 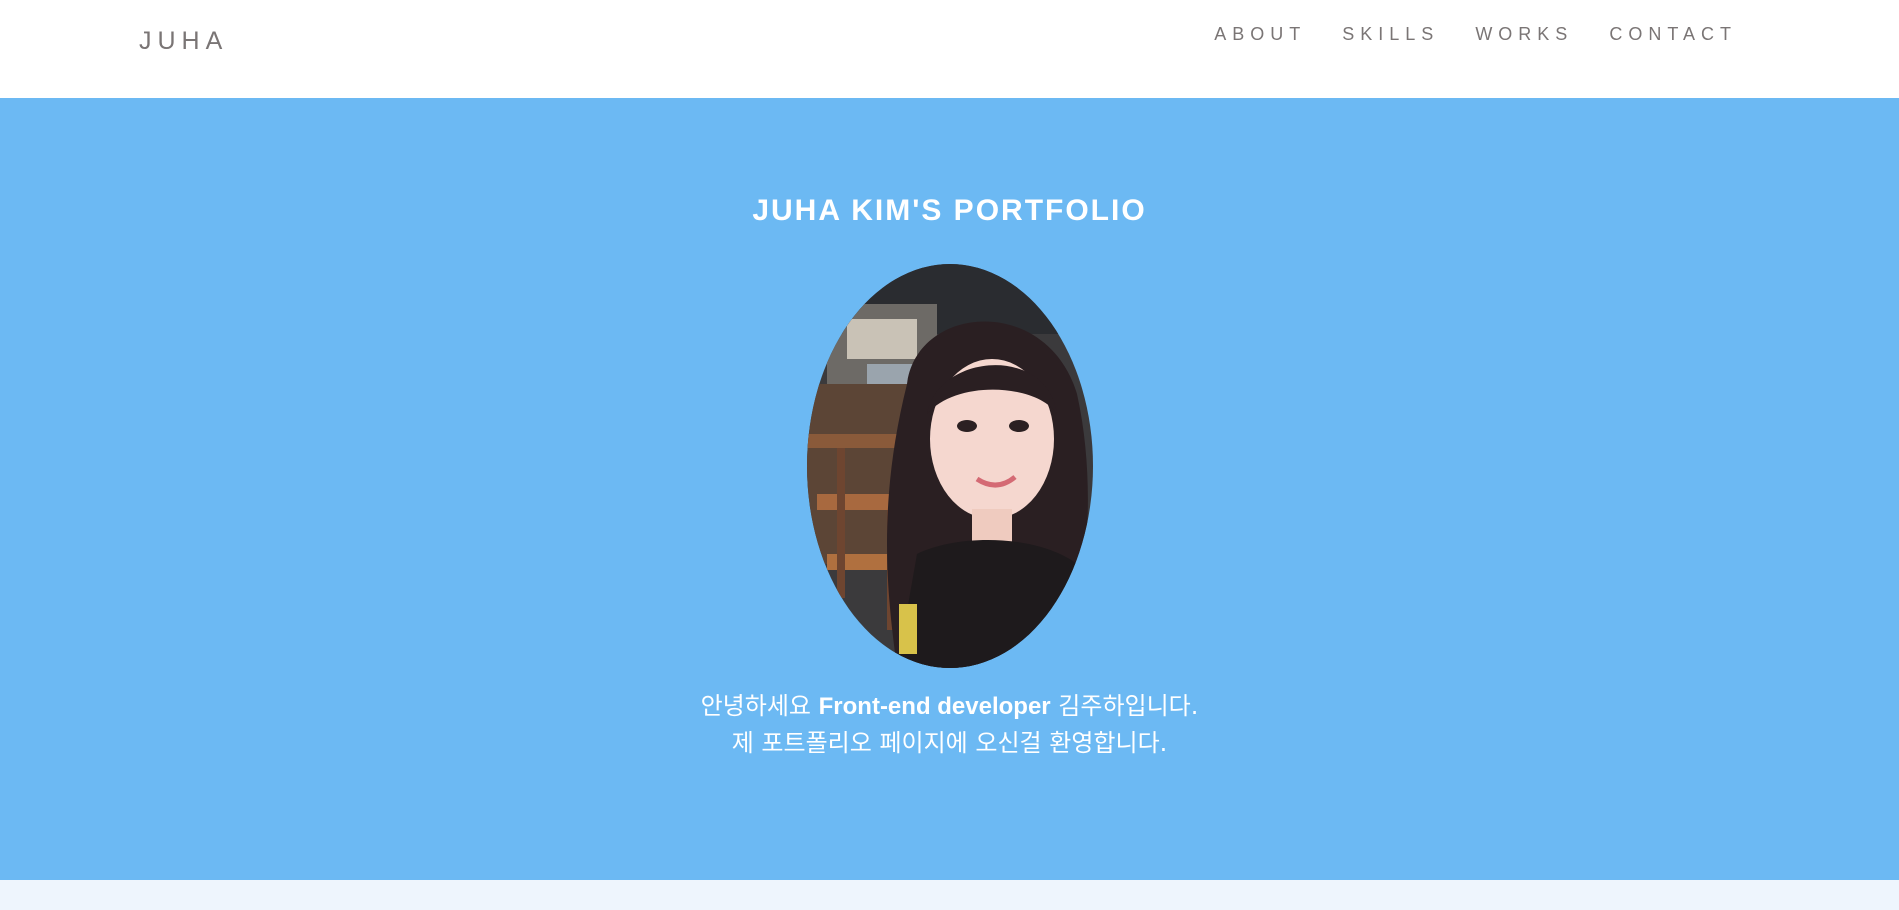 What do you see at coordinates (949, 49) in the screenshot?
I see `navbar: JUHA ABOUT SKILLS WORKS CONTACT` at bounding box center [949, 49].